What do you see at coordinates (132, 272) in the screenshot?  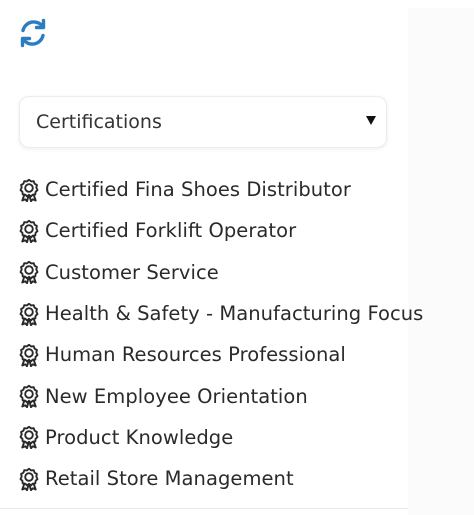 I see `certification-label: Customer Service` at bounding box center [132, 272].